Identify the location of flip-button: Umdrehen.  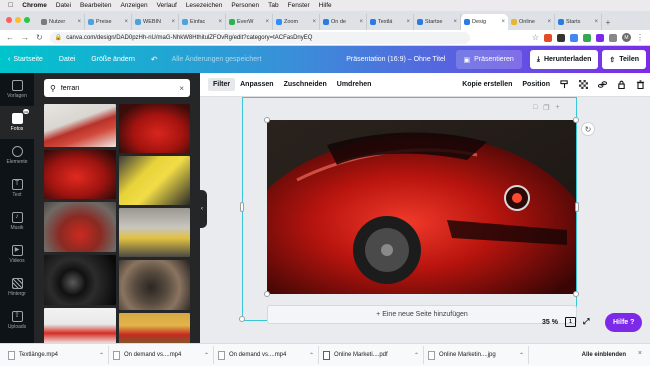
(354, 84).